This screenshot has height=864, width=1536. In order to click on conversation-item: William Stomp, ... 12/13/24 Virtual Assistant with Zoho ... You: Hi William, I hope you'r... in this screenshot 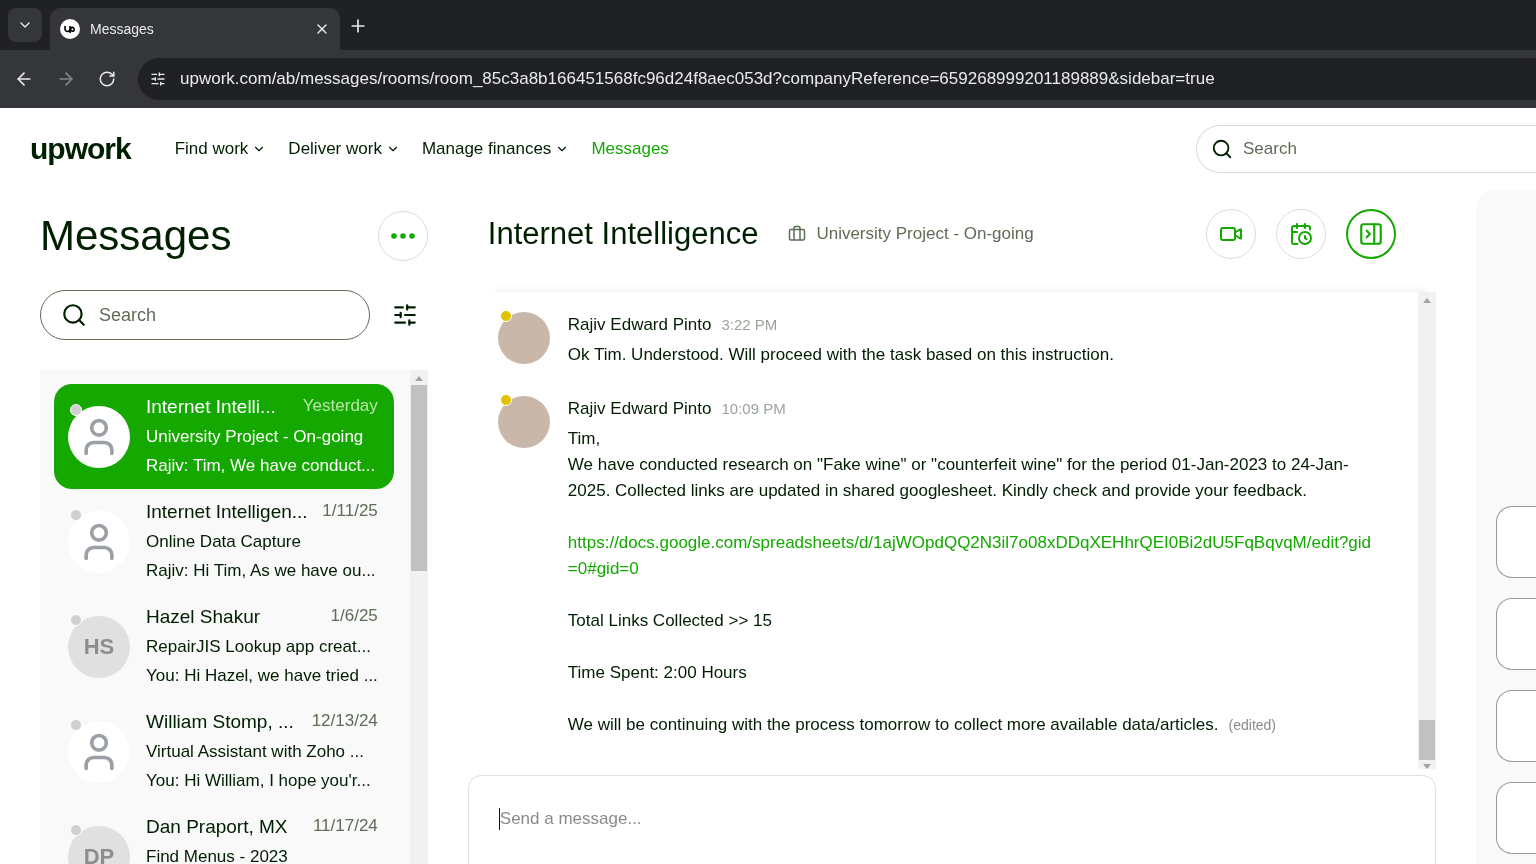, I will do `click(224, 751)`.